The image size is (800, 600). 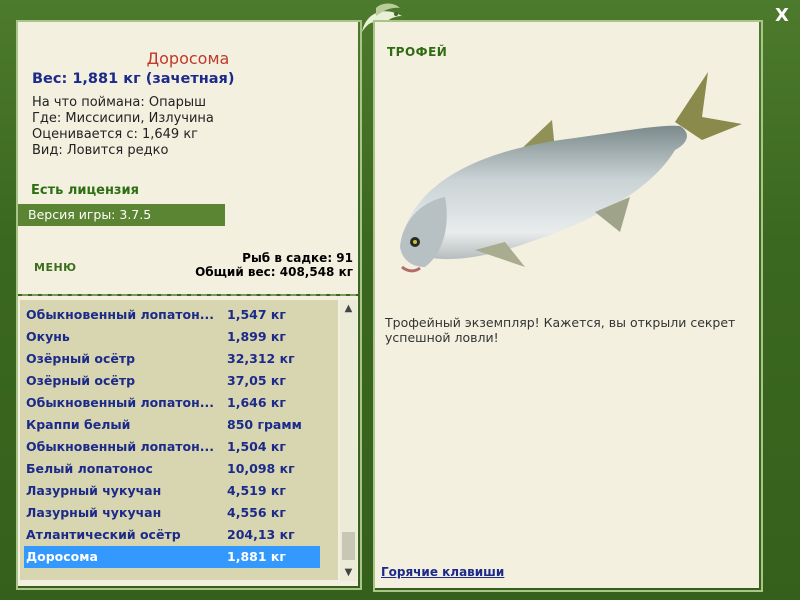 I want to click on list-item: Доросома 1,881 кг, so click(x=172, y=557).